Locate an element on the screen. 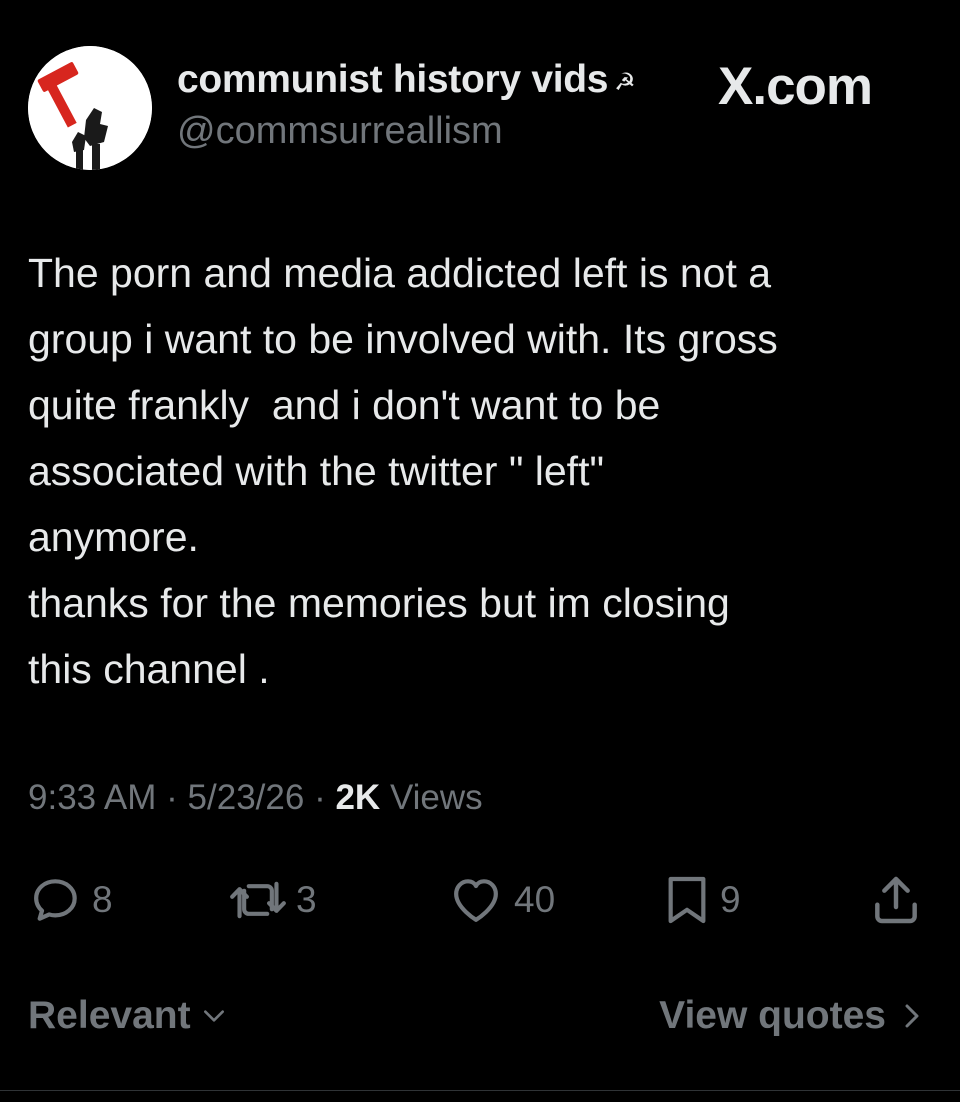  avatar is located at coordinates (90, 108).